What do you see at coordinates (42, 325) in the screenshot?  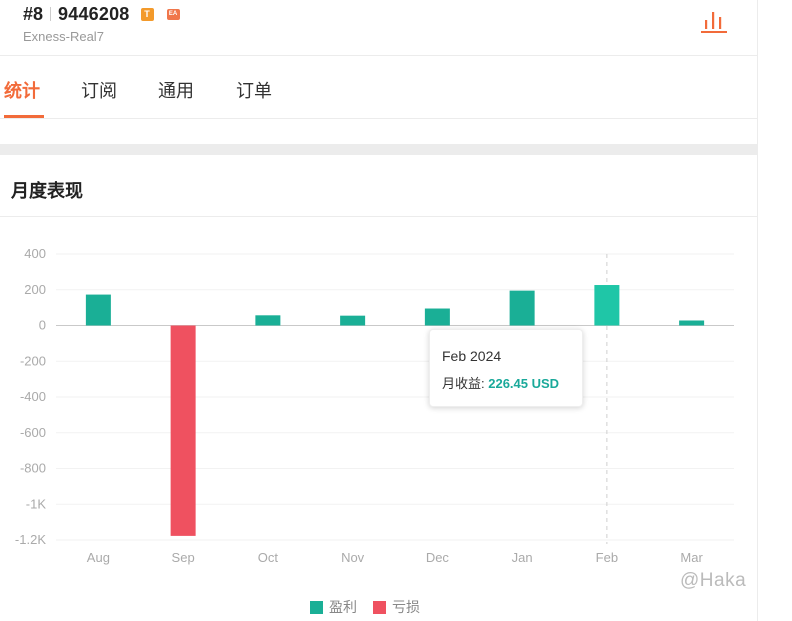 I see `y-tick-label: 0` at bounding box center [42, 325].